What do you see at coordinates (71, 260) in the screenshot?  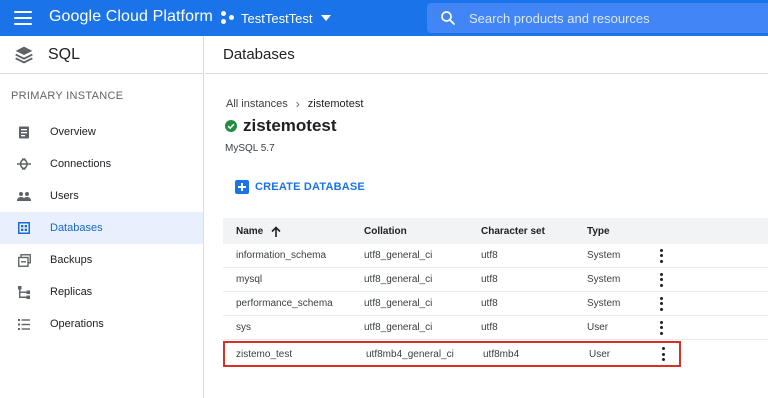 I see `sidebar-item-label: Backups` at bounding box center [71, 260].